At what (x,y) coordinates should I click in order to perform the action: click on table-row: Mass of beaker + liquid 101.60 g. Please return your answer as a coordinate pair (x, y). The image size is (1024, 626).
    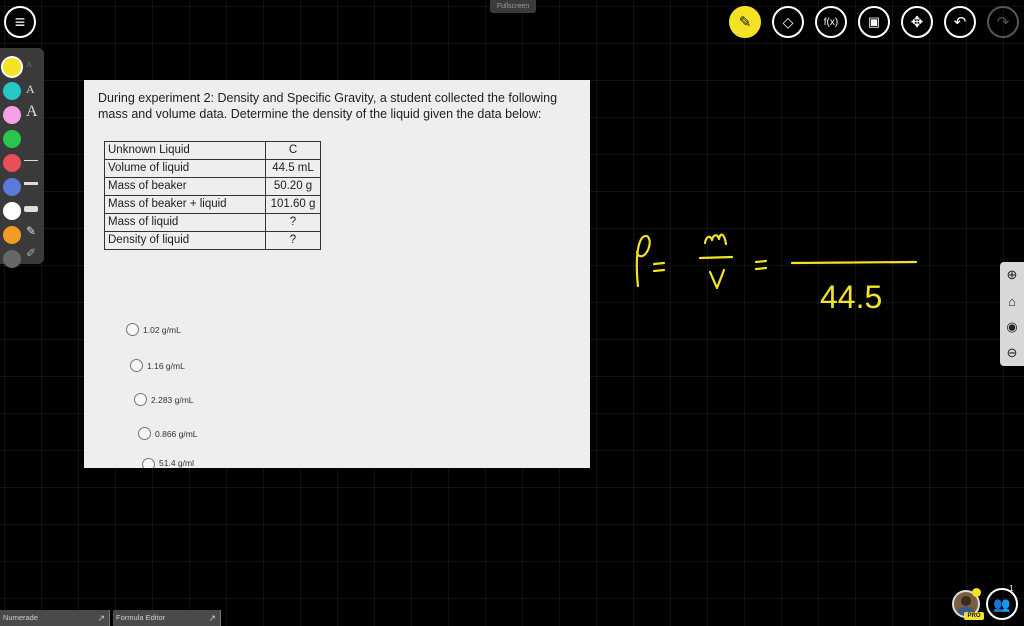
    Looking at the image, I should click on (212, 204).